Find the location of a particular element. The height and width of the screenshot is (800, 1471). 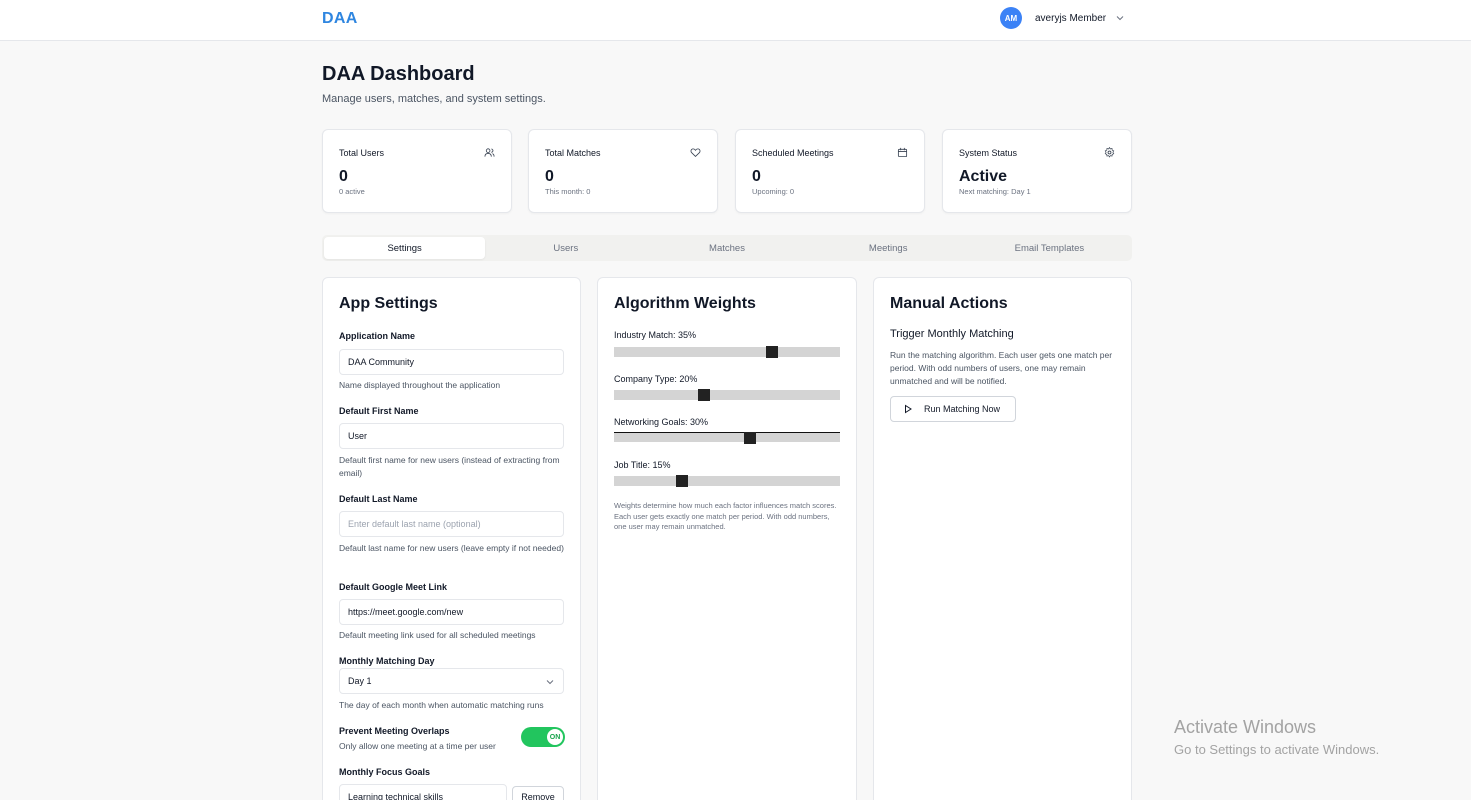

stat-label: Total Users is located at coordinates (362, 153).